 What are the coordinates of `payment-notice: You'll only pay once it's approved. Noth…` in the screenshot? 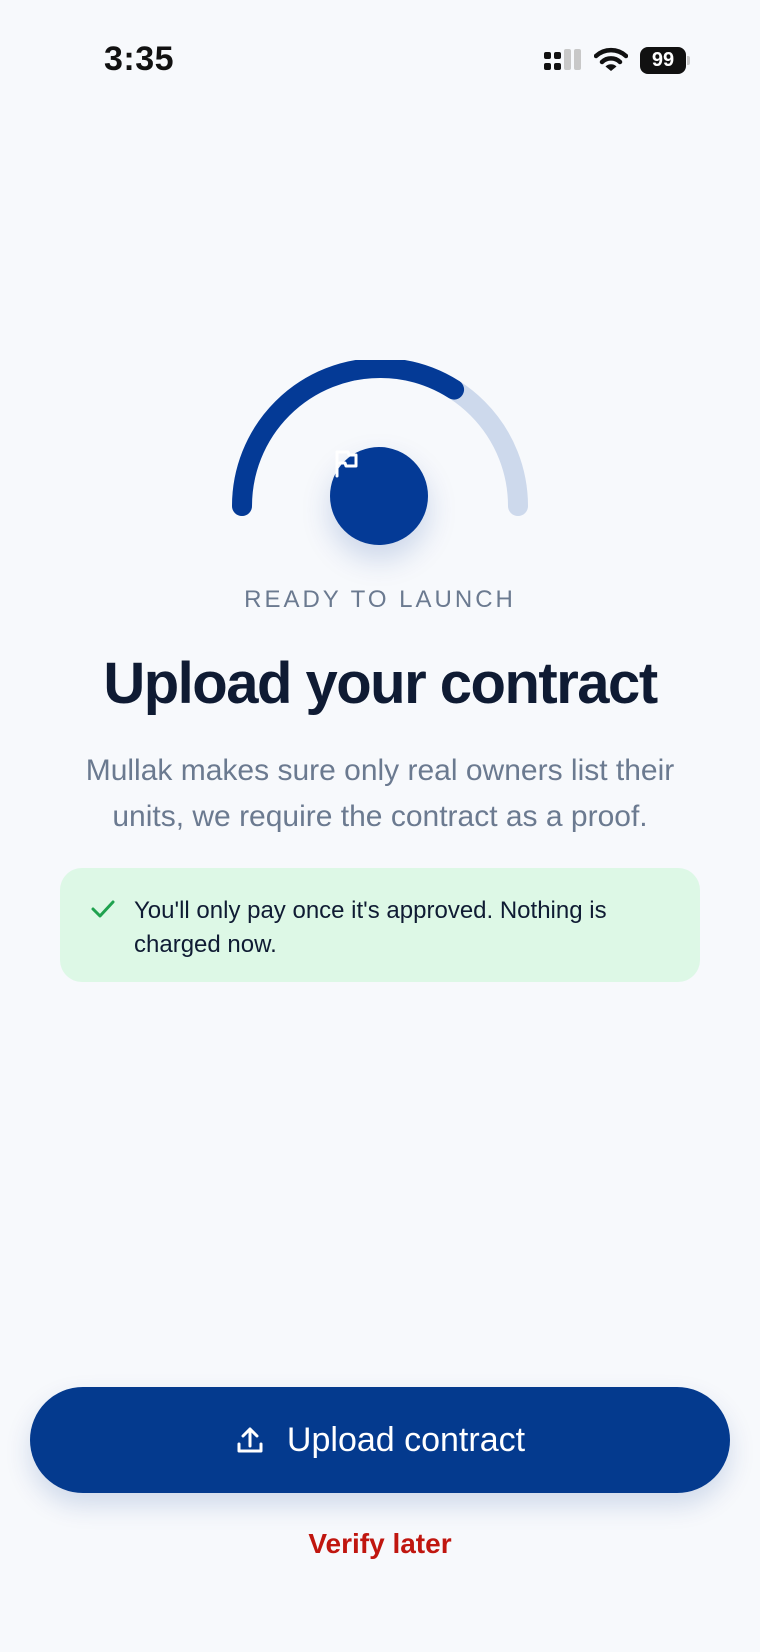 It's located at (380, 925).